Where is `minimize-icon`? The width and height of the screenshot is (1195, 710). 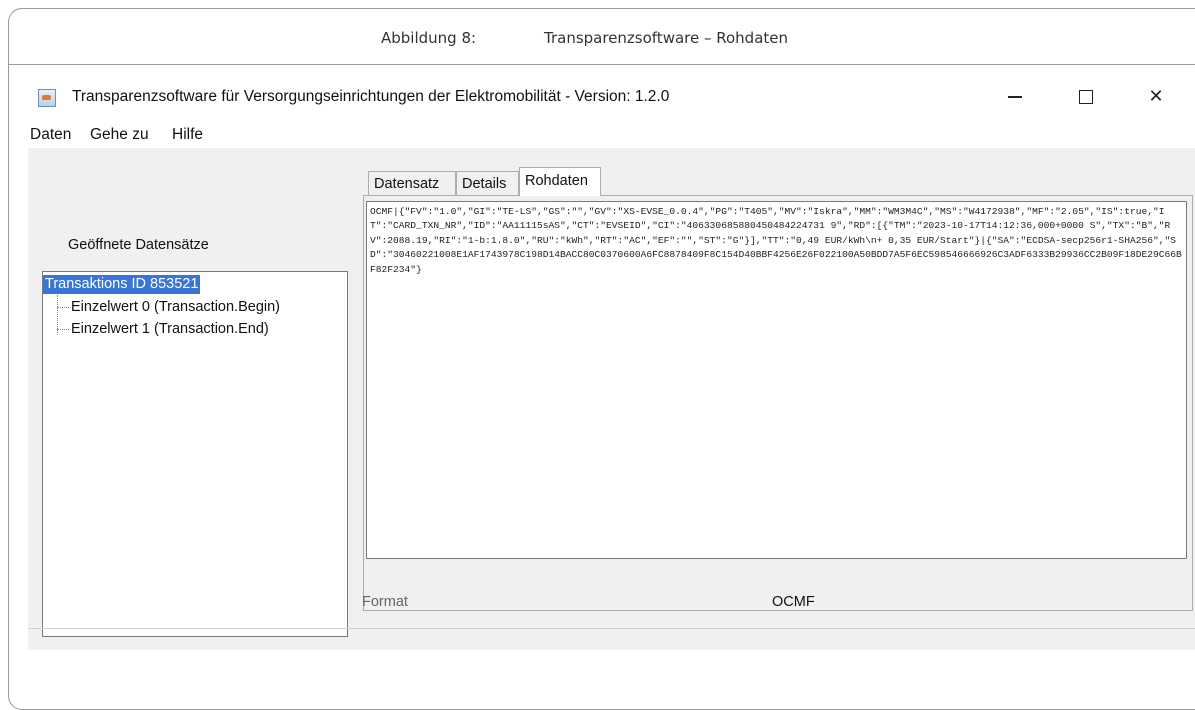
minimize-icon is located at coordinates (1015, 97).